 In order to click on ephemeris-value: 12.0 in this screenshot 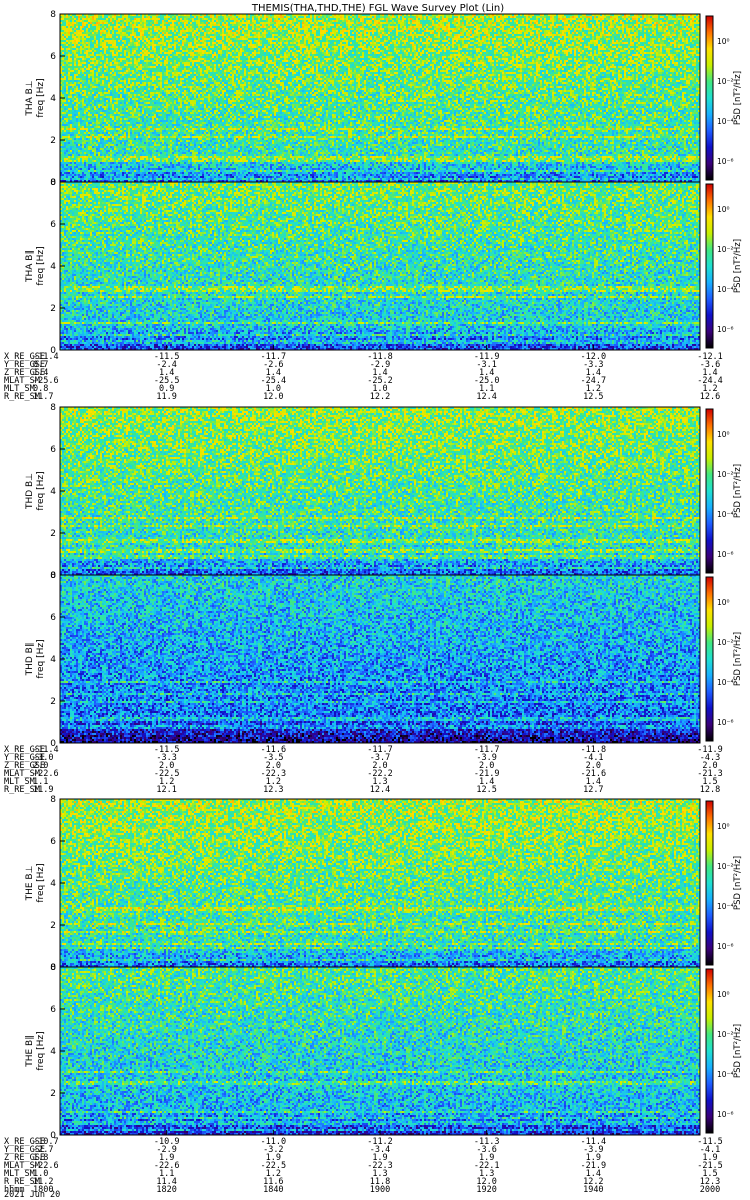, I will do `click(273, 397)`.